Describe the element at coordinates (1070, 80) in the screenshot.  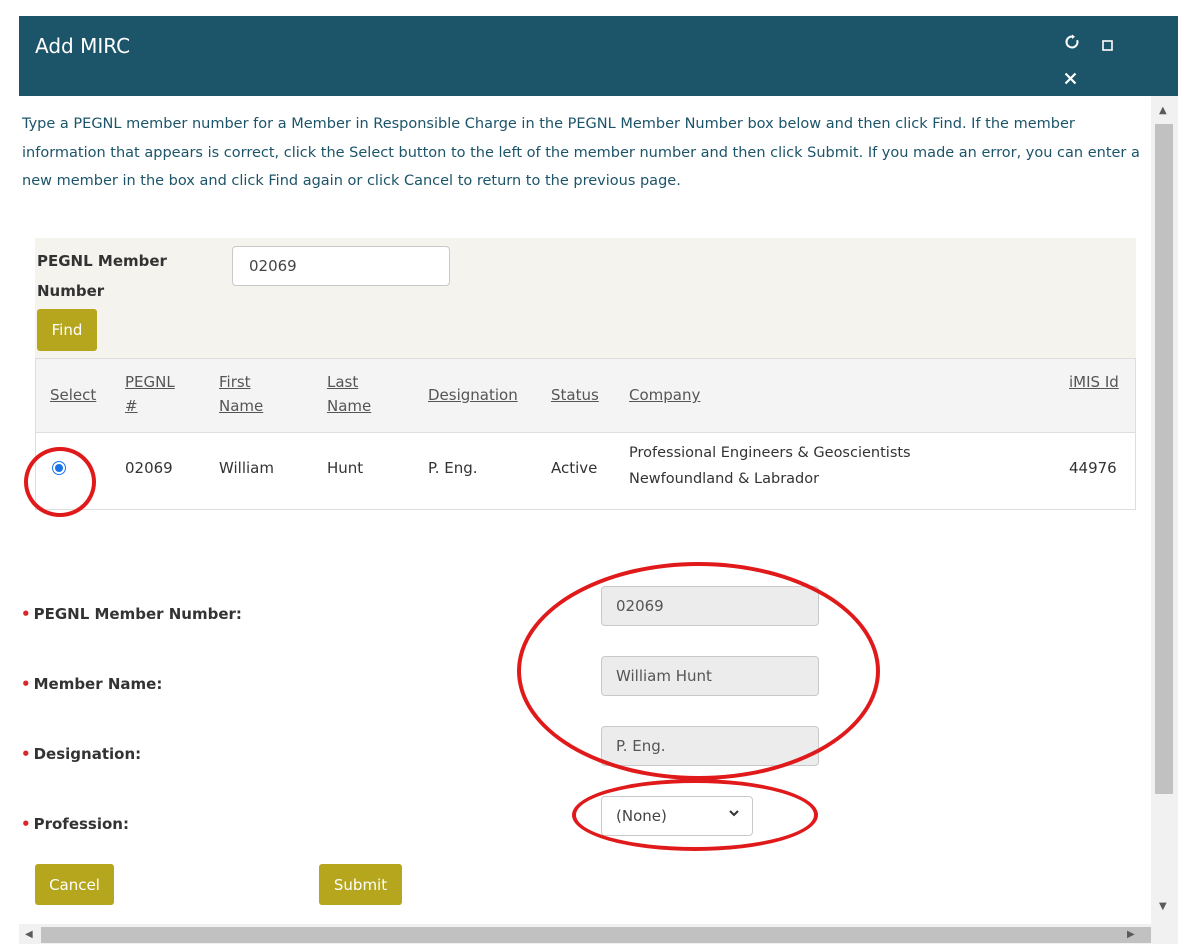
I see `close-icon` at that location.